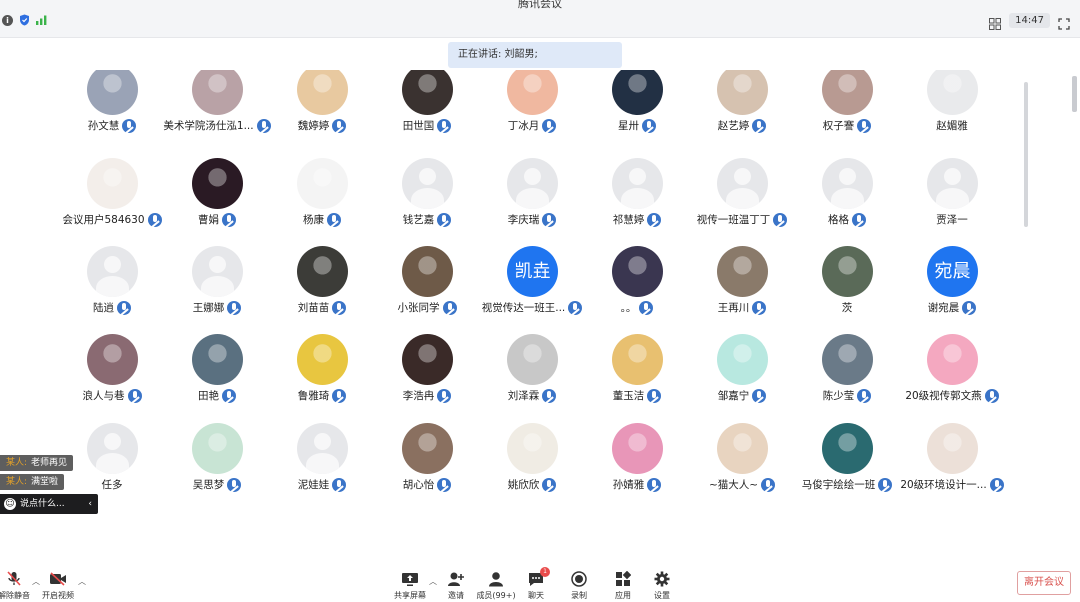 This screenshot has width=1080, height=602. I want to click on participant-name: 赵艺婷, so click(733, 126).